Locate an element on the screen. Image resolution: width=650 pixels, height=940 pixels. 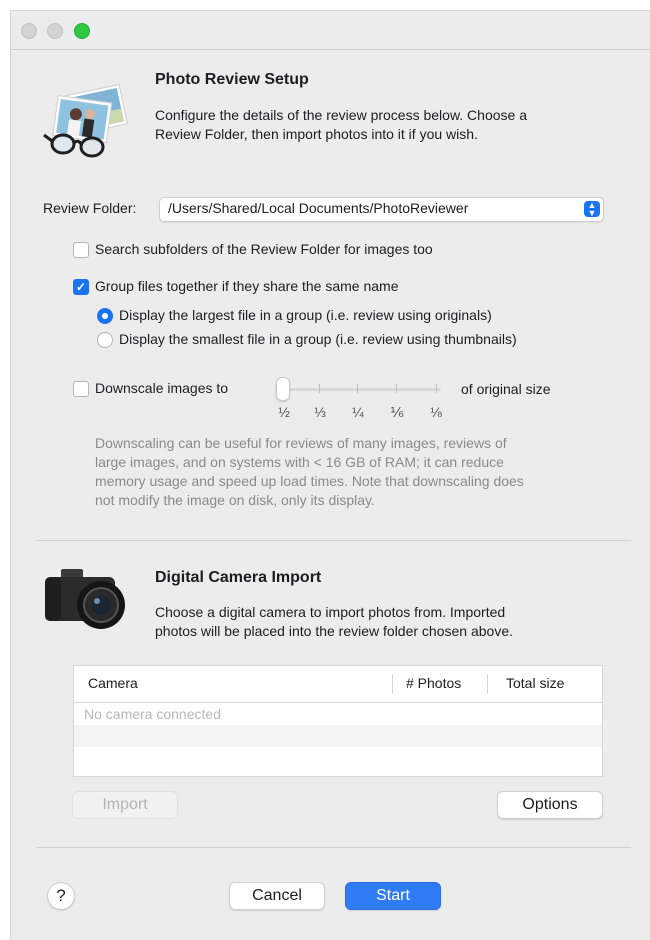
camera-icon is located at coordinates (85, 599).